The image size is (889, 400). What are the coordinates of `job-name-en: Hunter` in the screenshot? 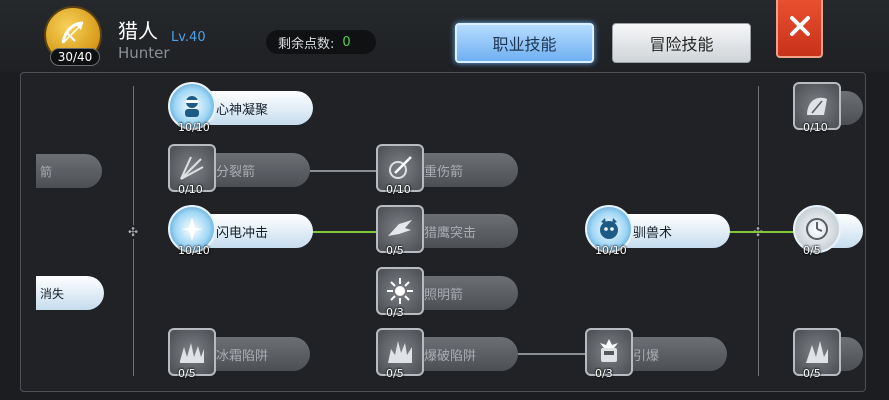 It's located at (144, 53).